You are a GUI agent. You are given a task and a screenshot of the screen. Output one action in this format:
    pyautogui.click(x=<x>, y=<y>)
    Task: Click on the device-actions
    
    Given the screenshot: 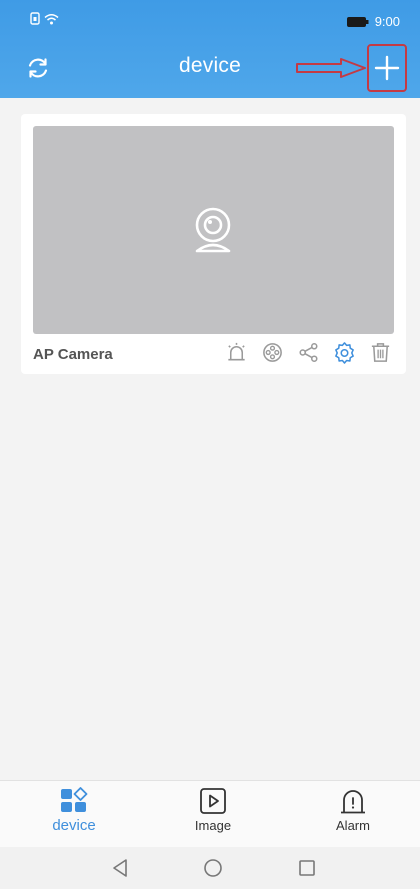 What is the action you would take?
    pyautogui.click(x=308, y=352)
    